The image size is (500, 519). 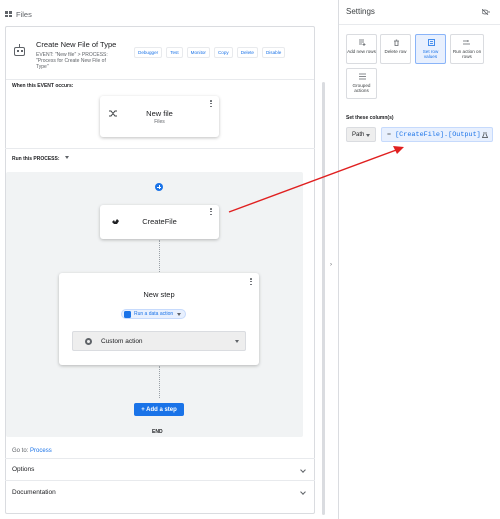 What do you see at coordinates (20, 451) in the screenshot?
I see `goto-prefix: Go to:` at bounding box center [20, 451].